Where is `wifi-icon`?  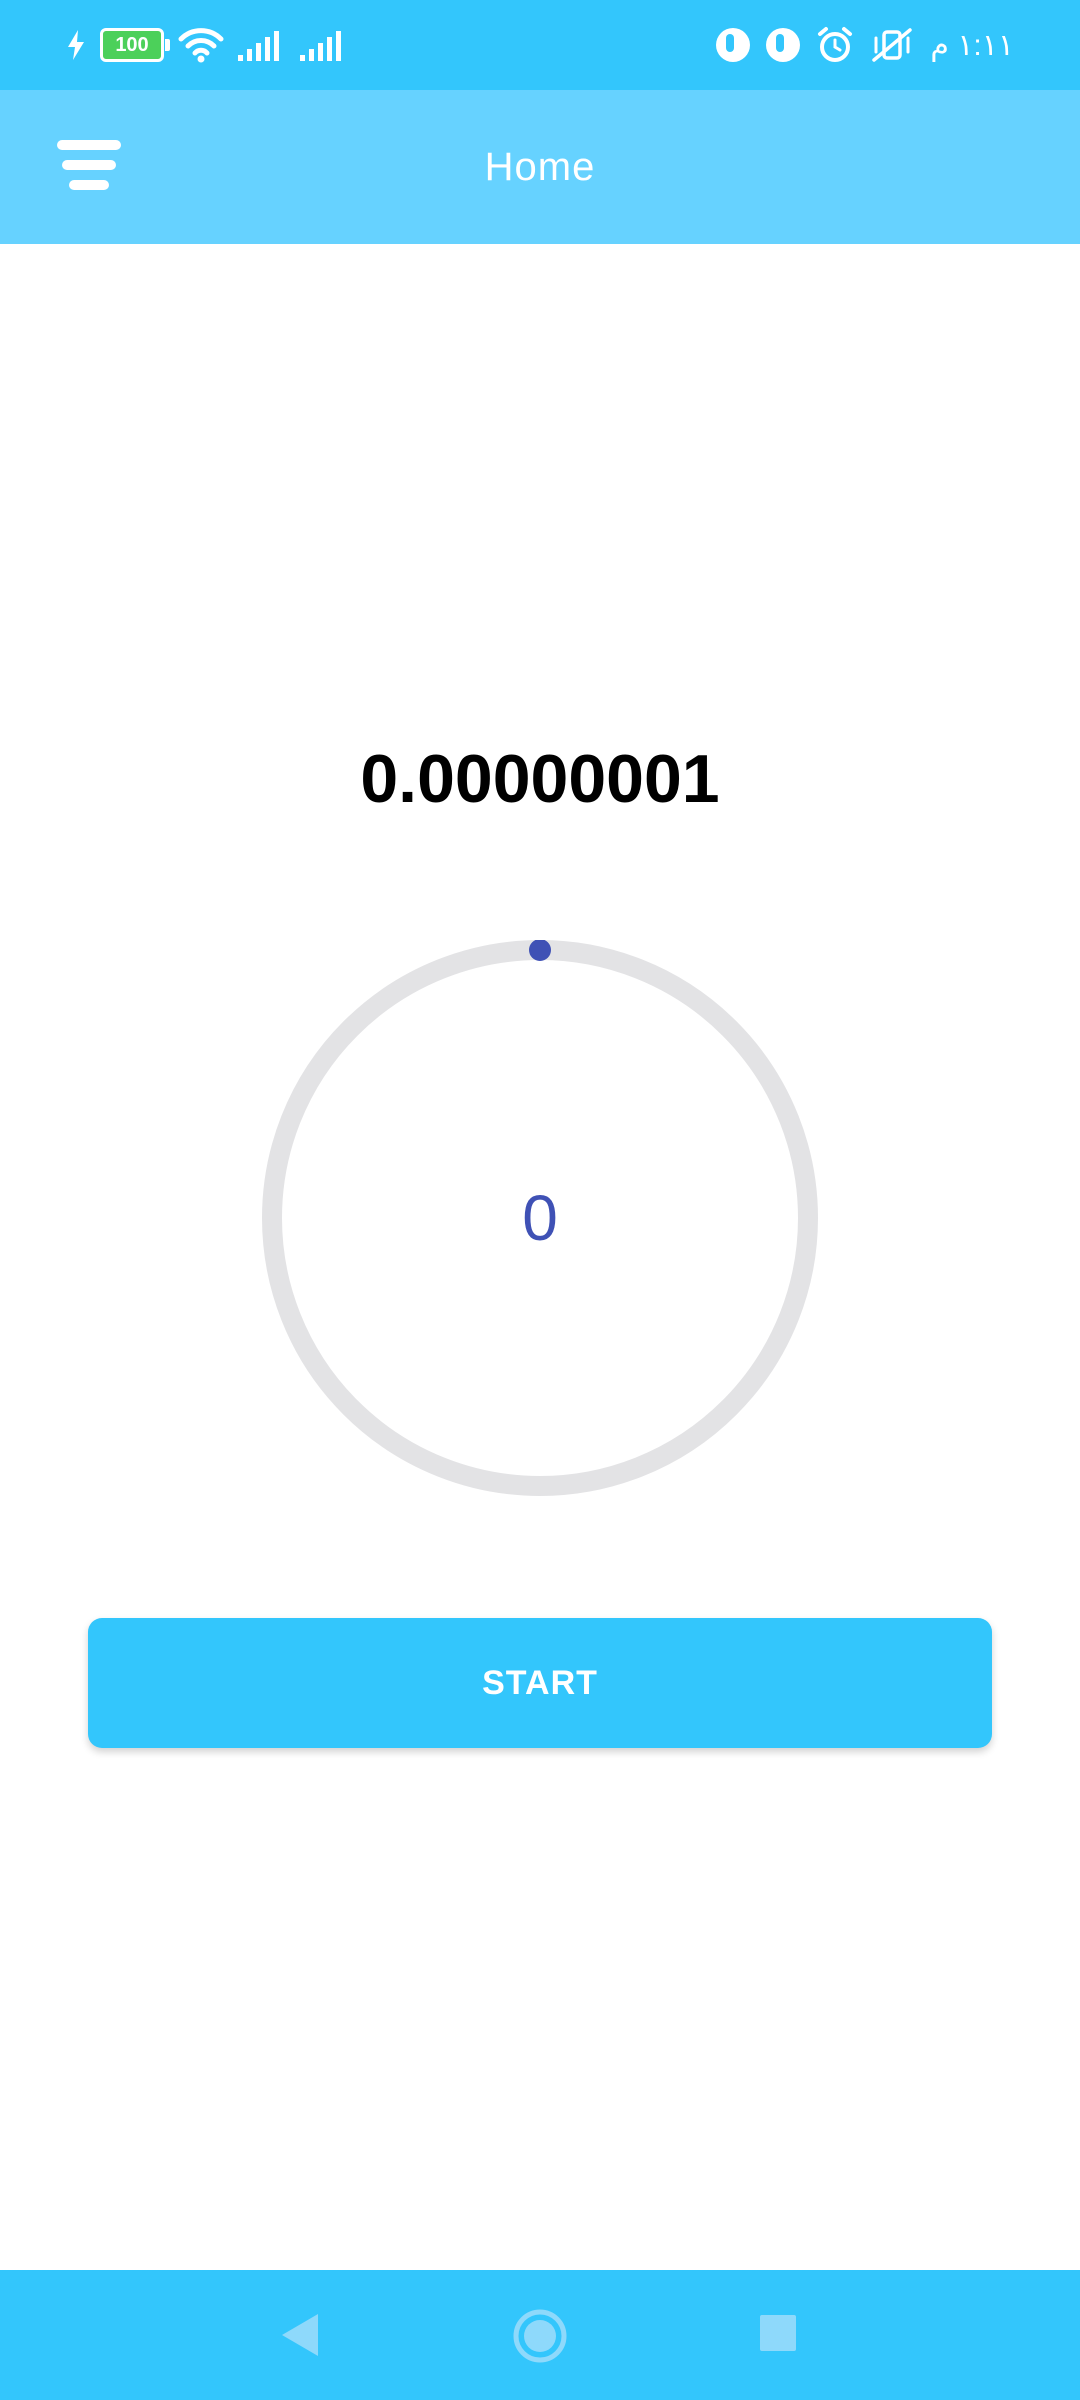
wifi-icon is located at coordinates (201, 45).